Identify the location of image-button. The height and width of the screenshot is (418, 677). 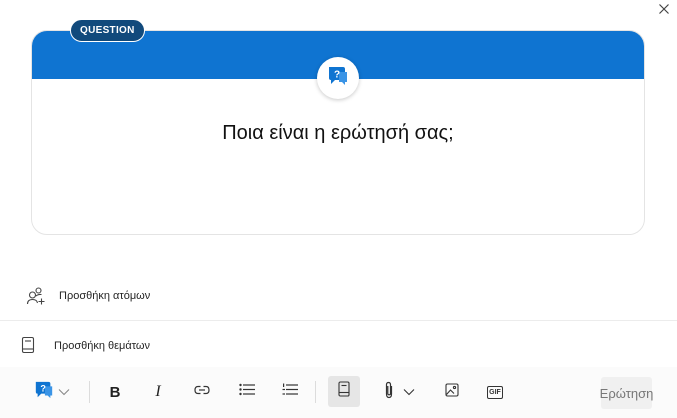
(452, 392).